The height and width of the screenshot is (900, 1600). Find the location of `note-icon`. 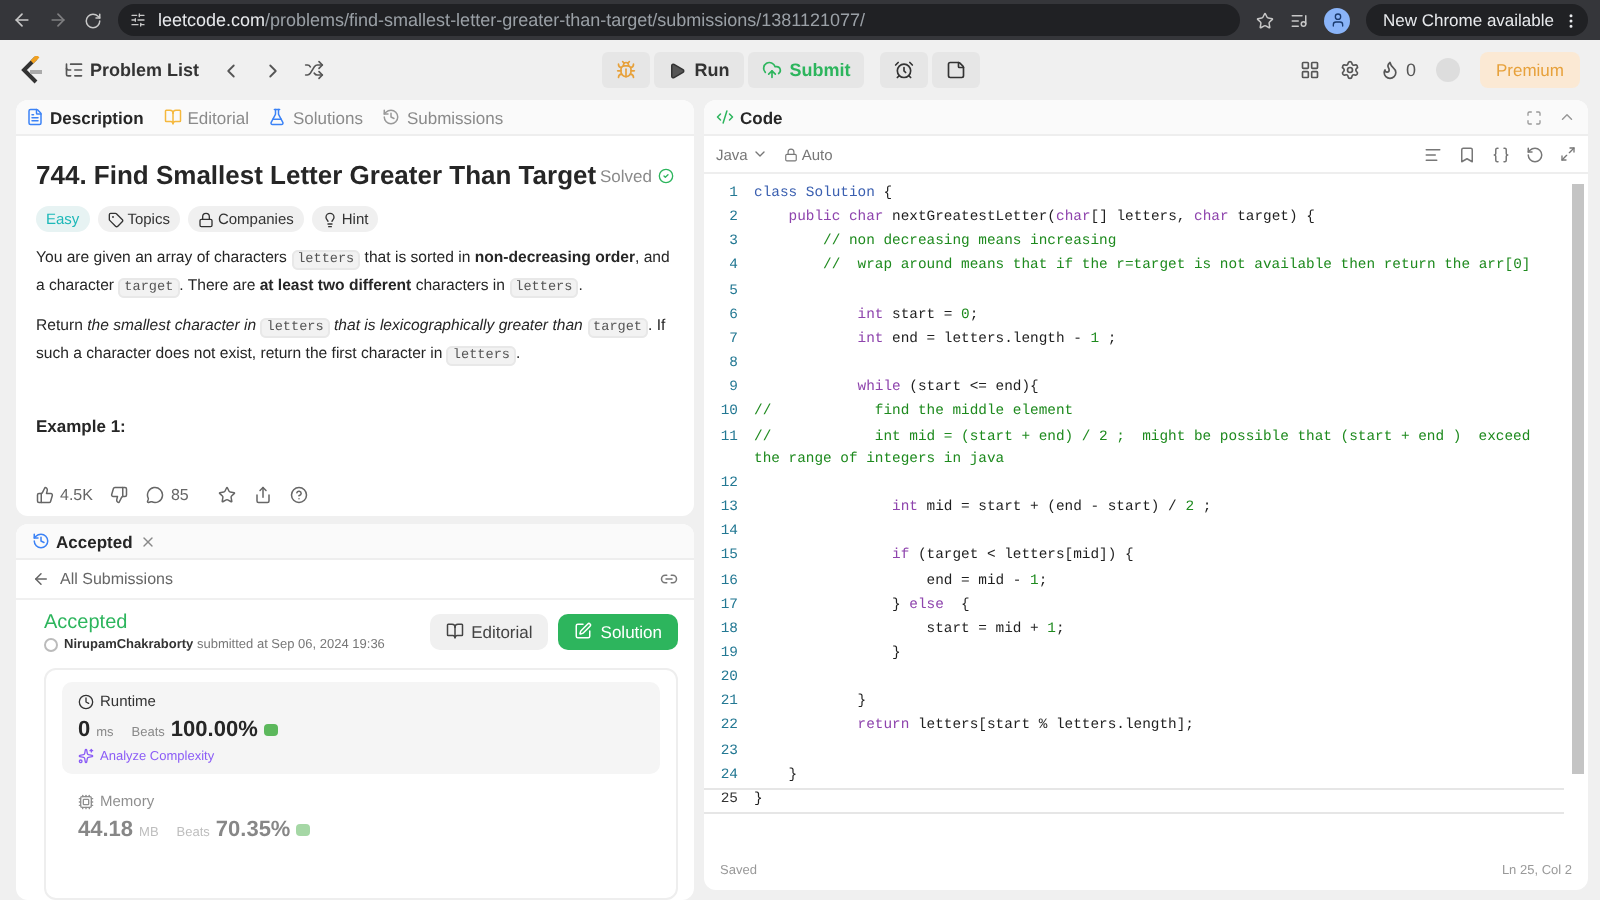

note-icon is located at coordinates (956, 70).